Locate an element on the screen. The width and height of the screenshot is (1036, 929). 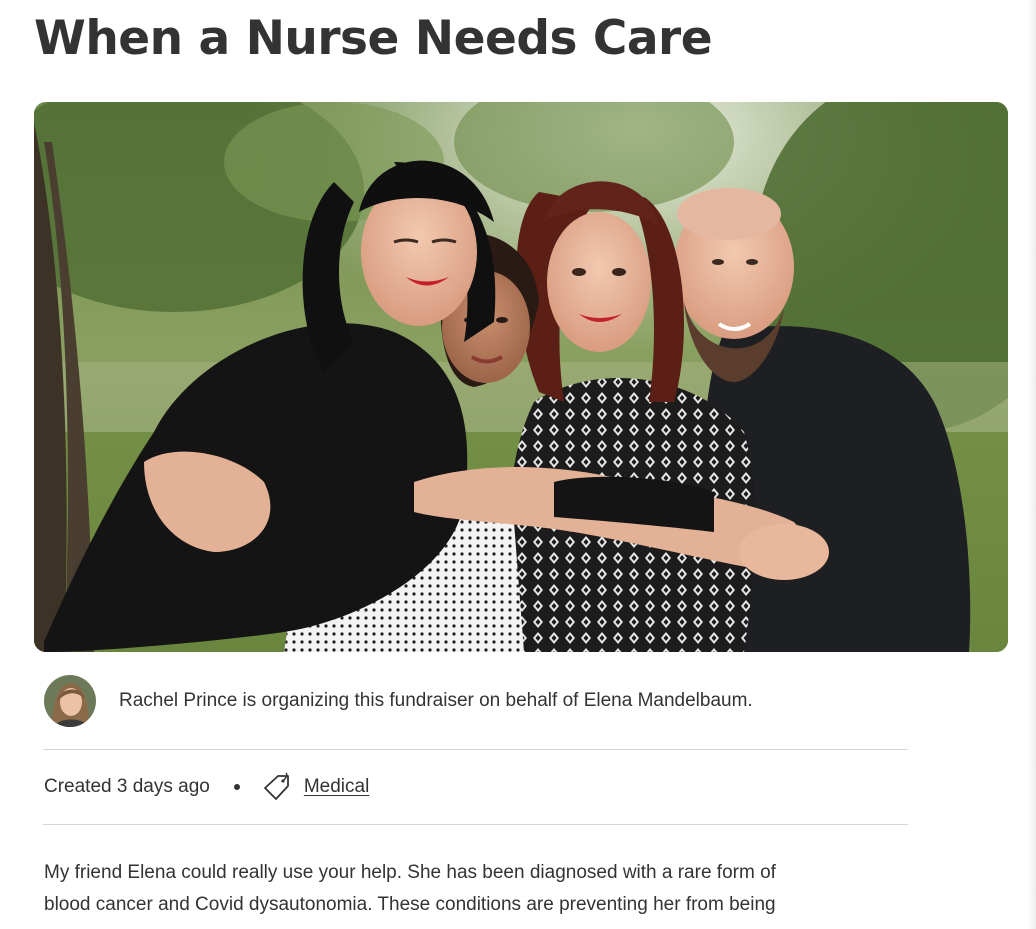
organizer-avatar is located at coordinates (70, 701).